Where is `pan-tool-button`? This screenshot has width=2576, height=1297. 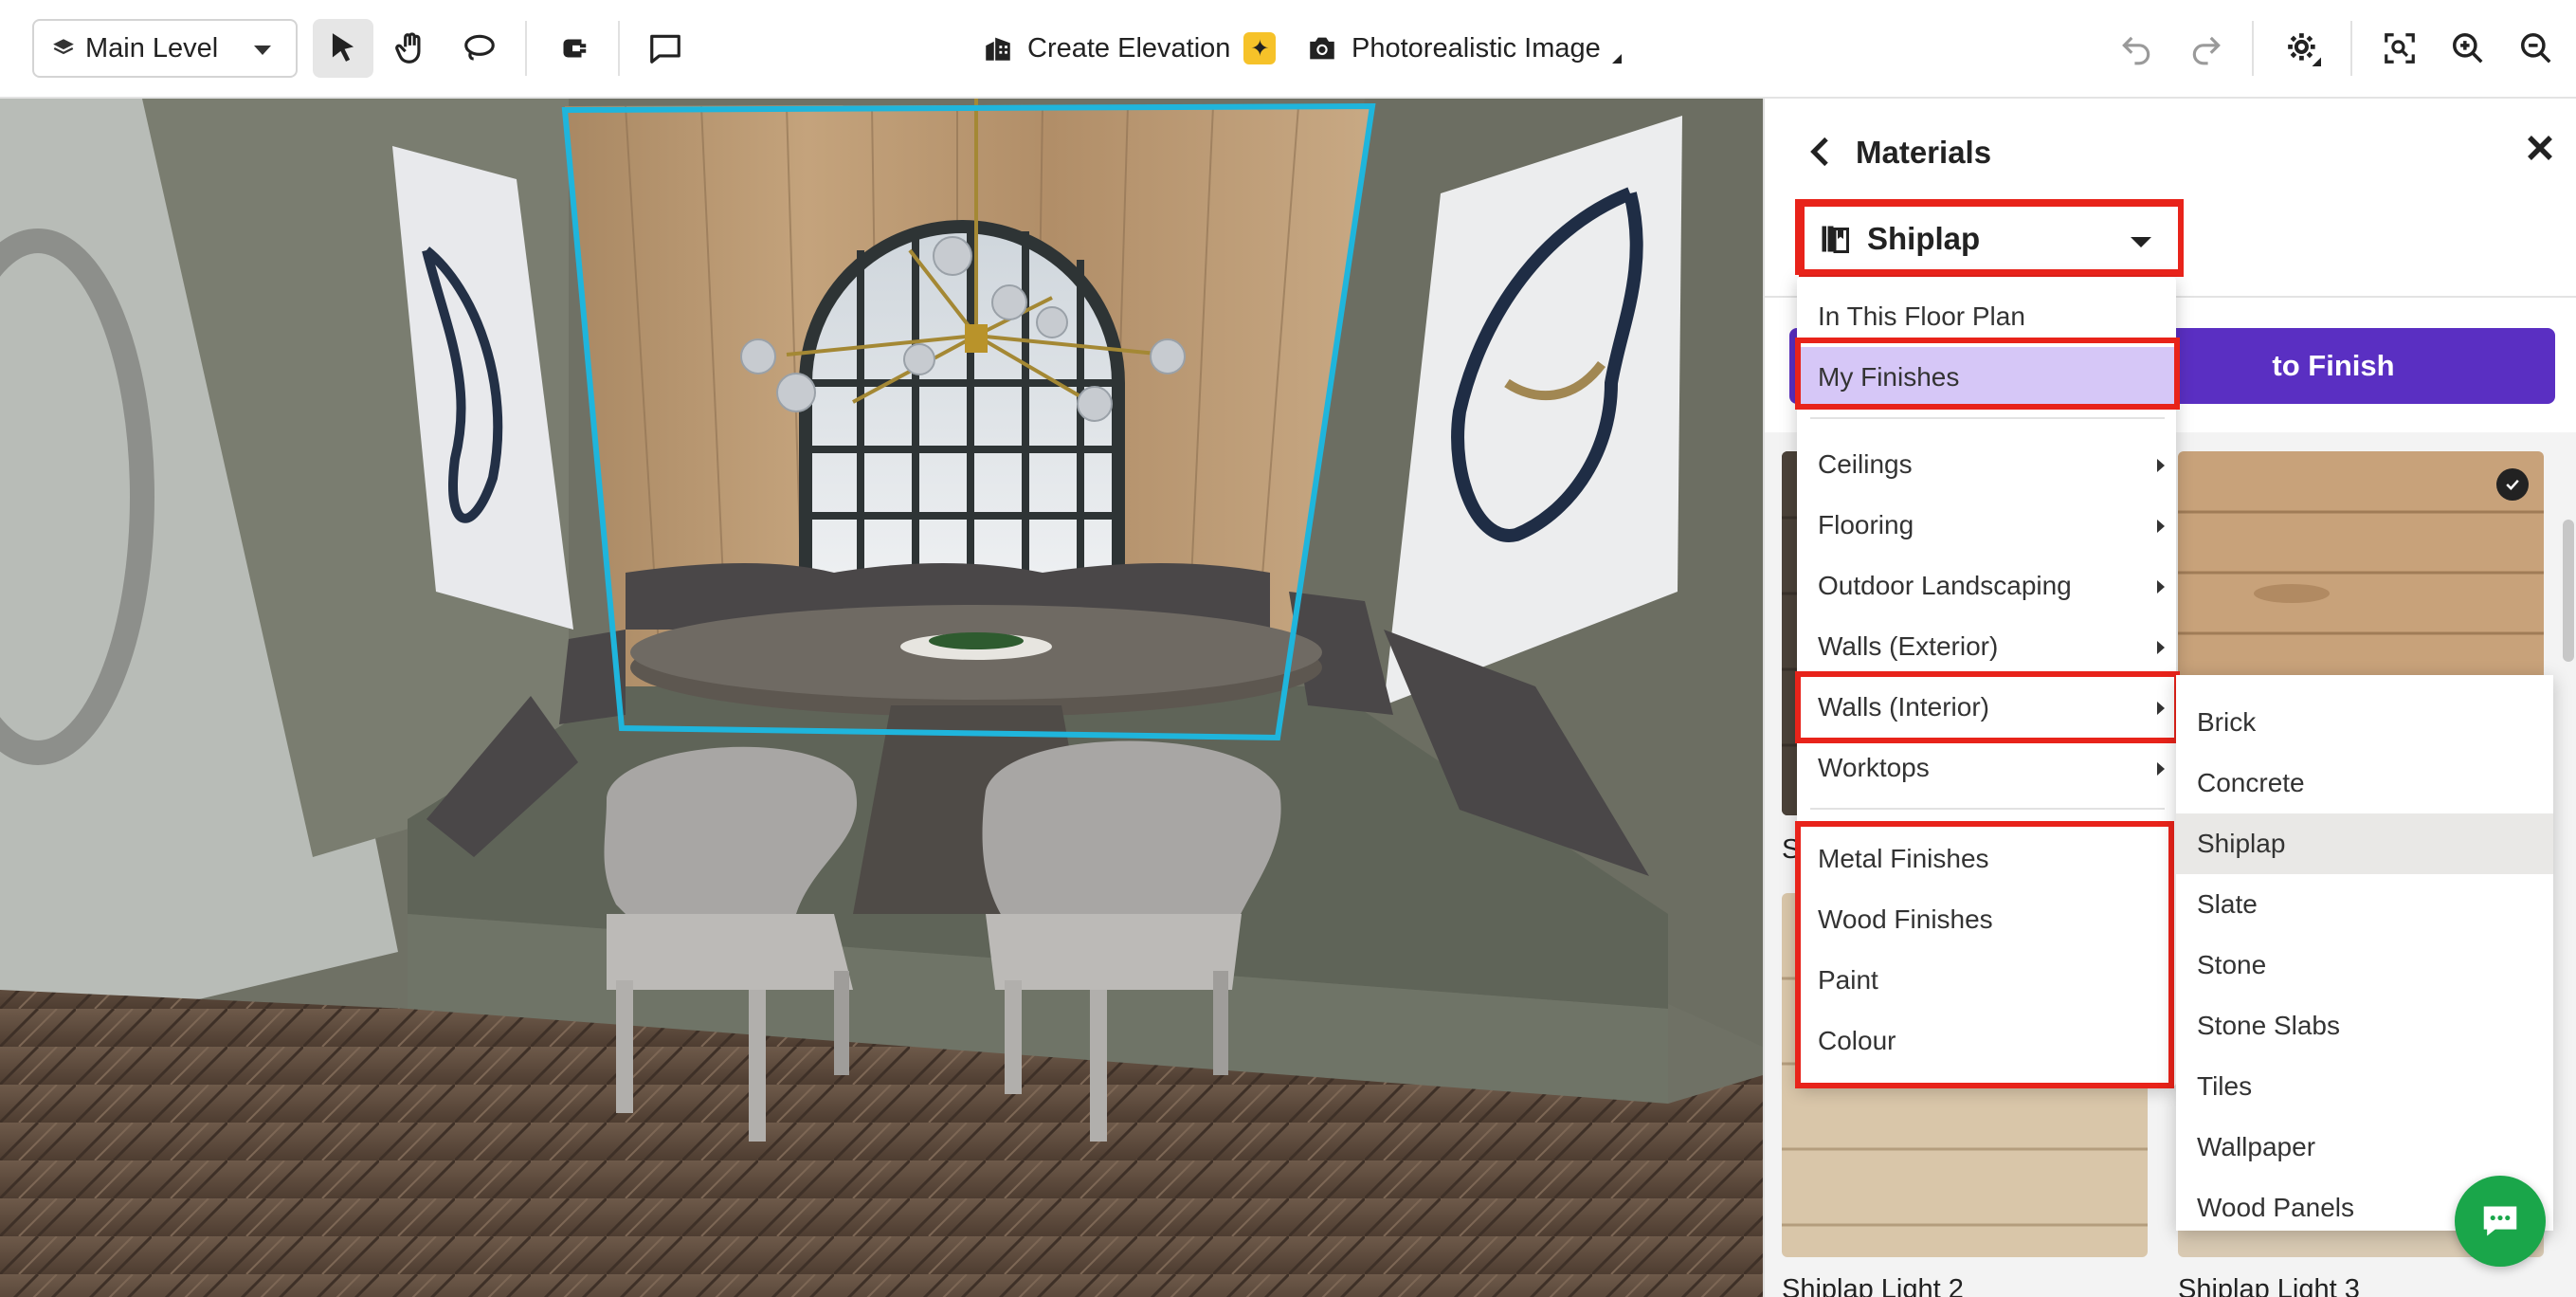
pan-tool-button is located at coordinates (411, 48).